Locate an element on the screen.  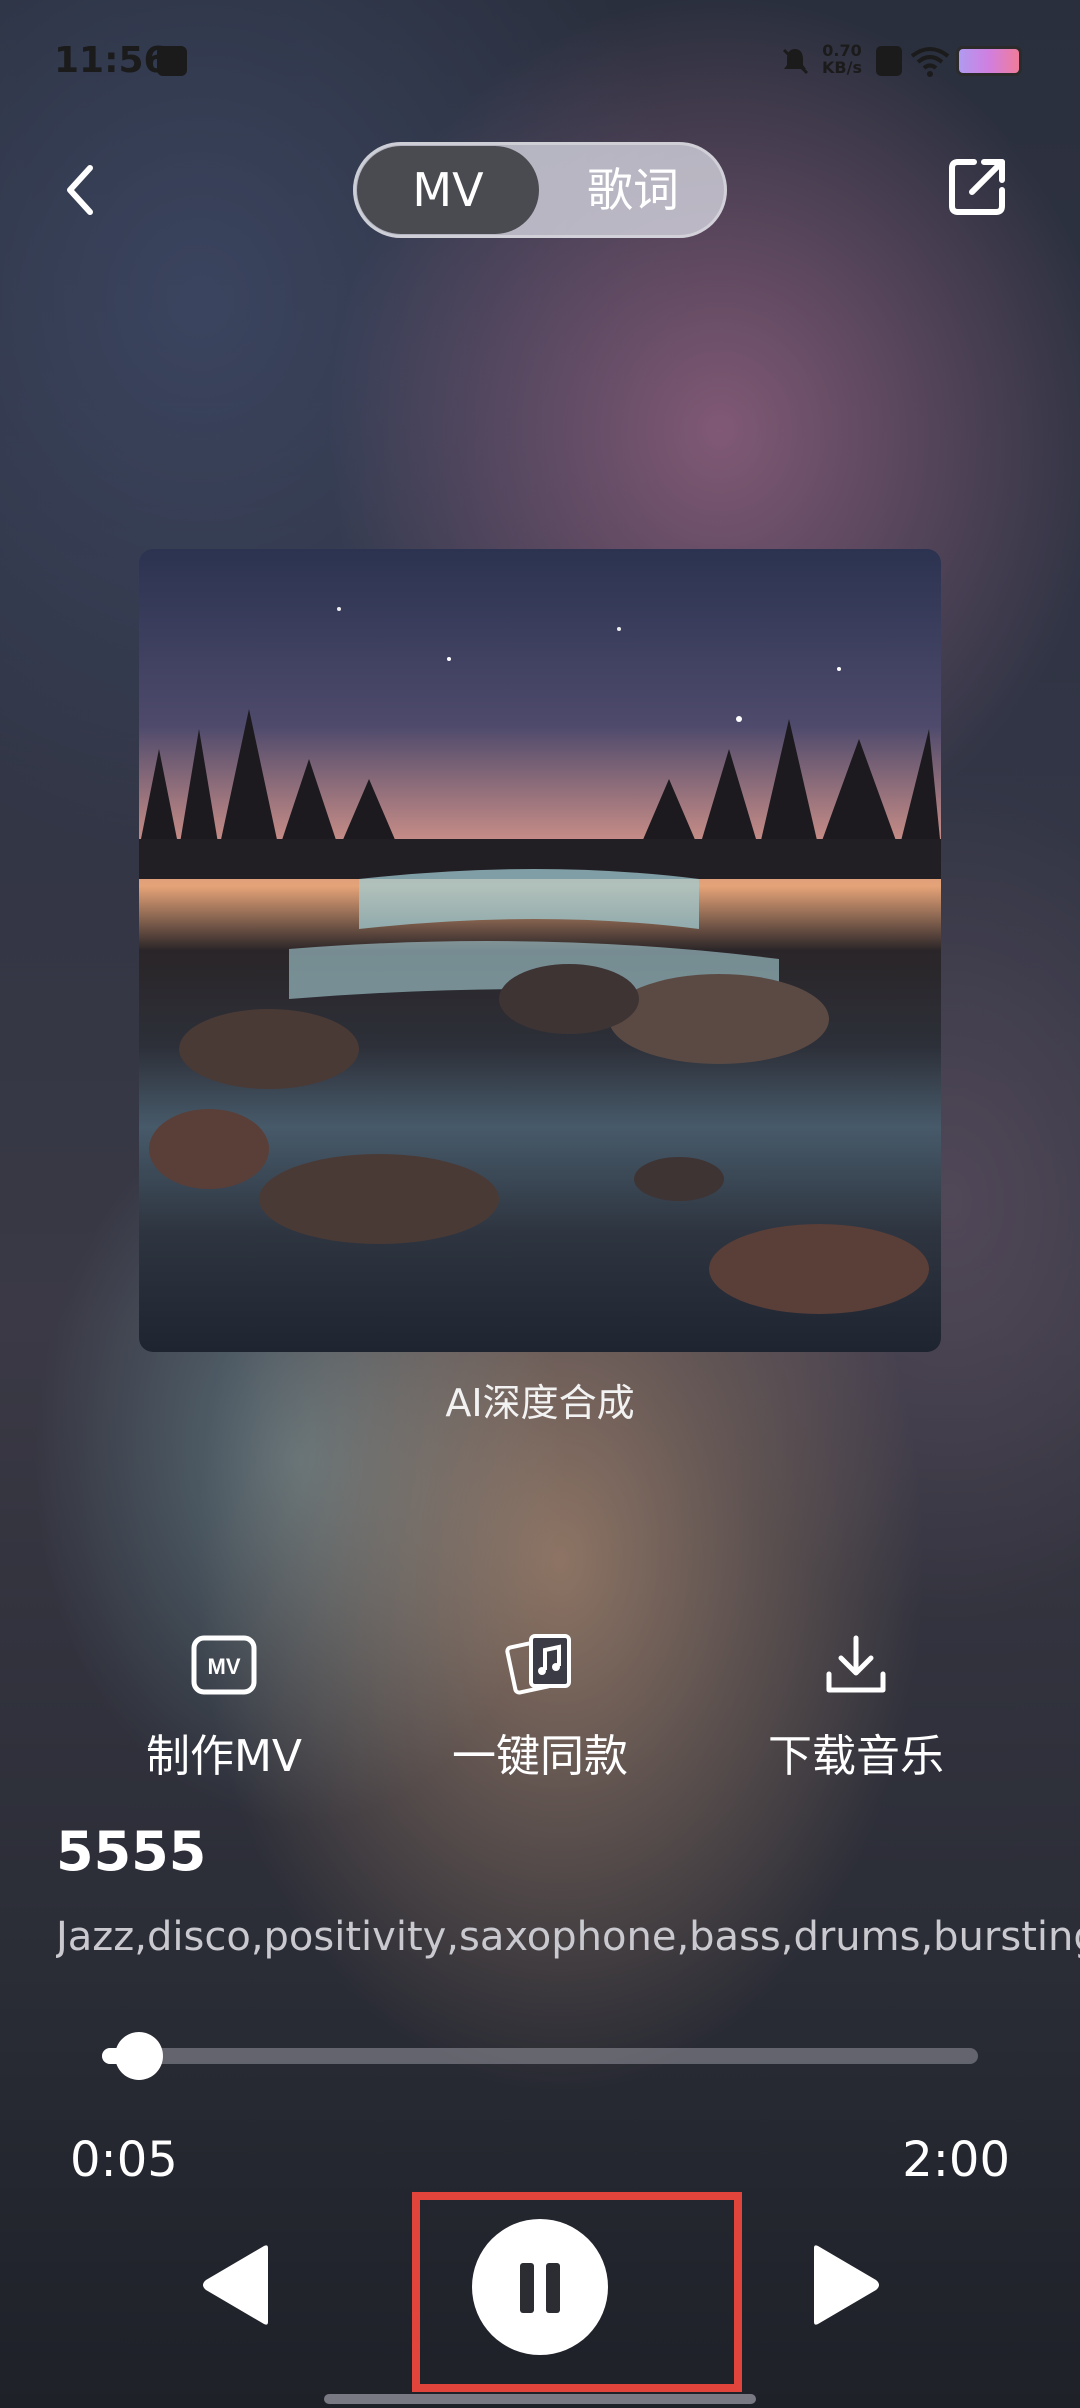
svg-text: MV is located at coordinates (224, 1666).